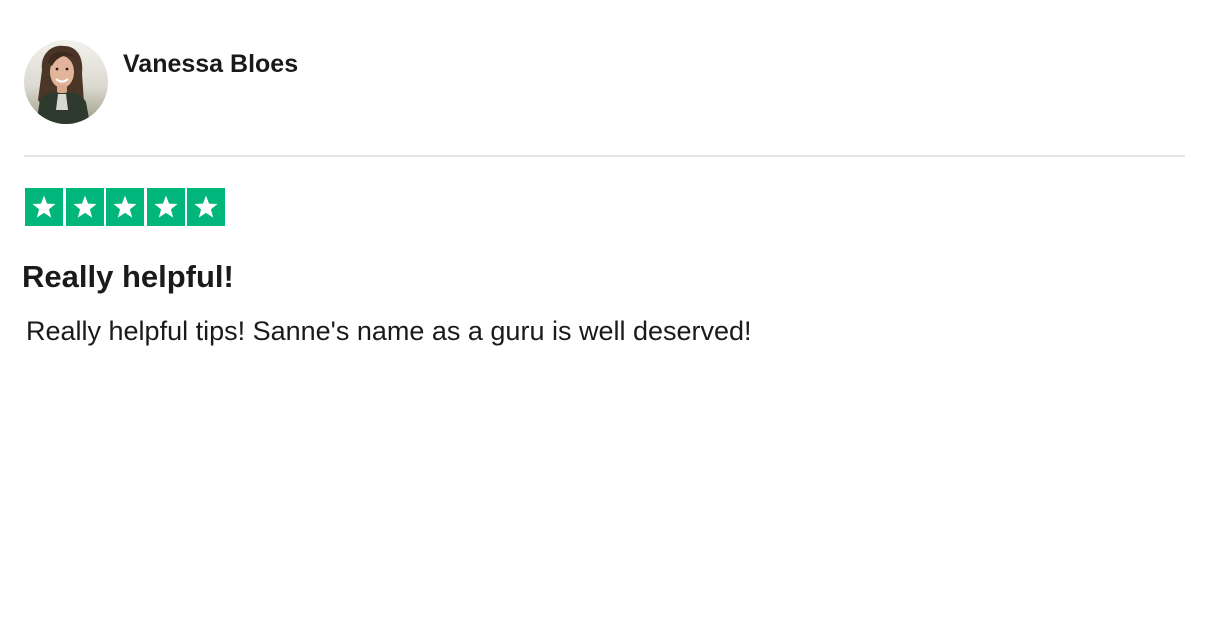  I want to click on review-title: Really helpful!, so click(128, 277).